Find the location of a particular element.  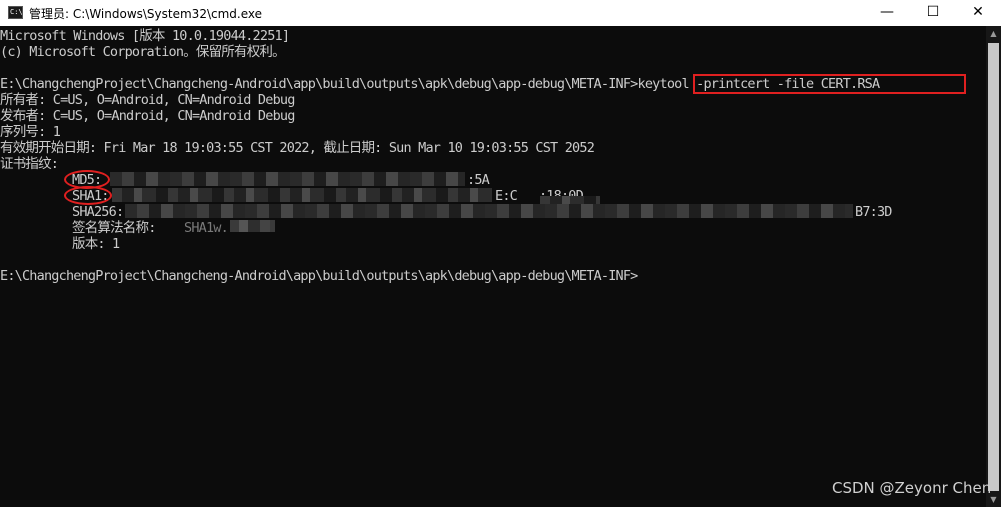

console-line-copyright: (c) Microsoft Corporation。保留所有权利。 is located at coordinates (143, 52).